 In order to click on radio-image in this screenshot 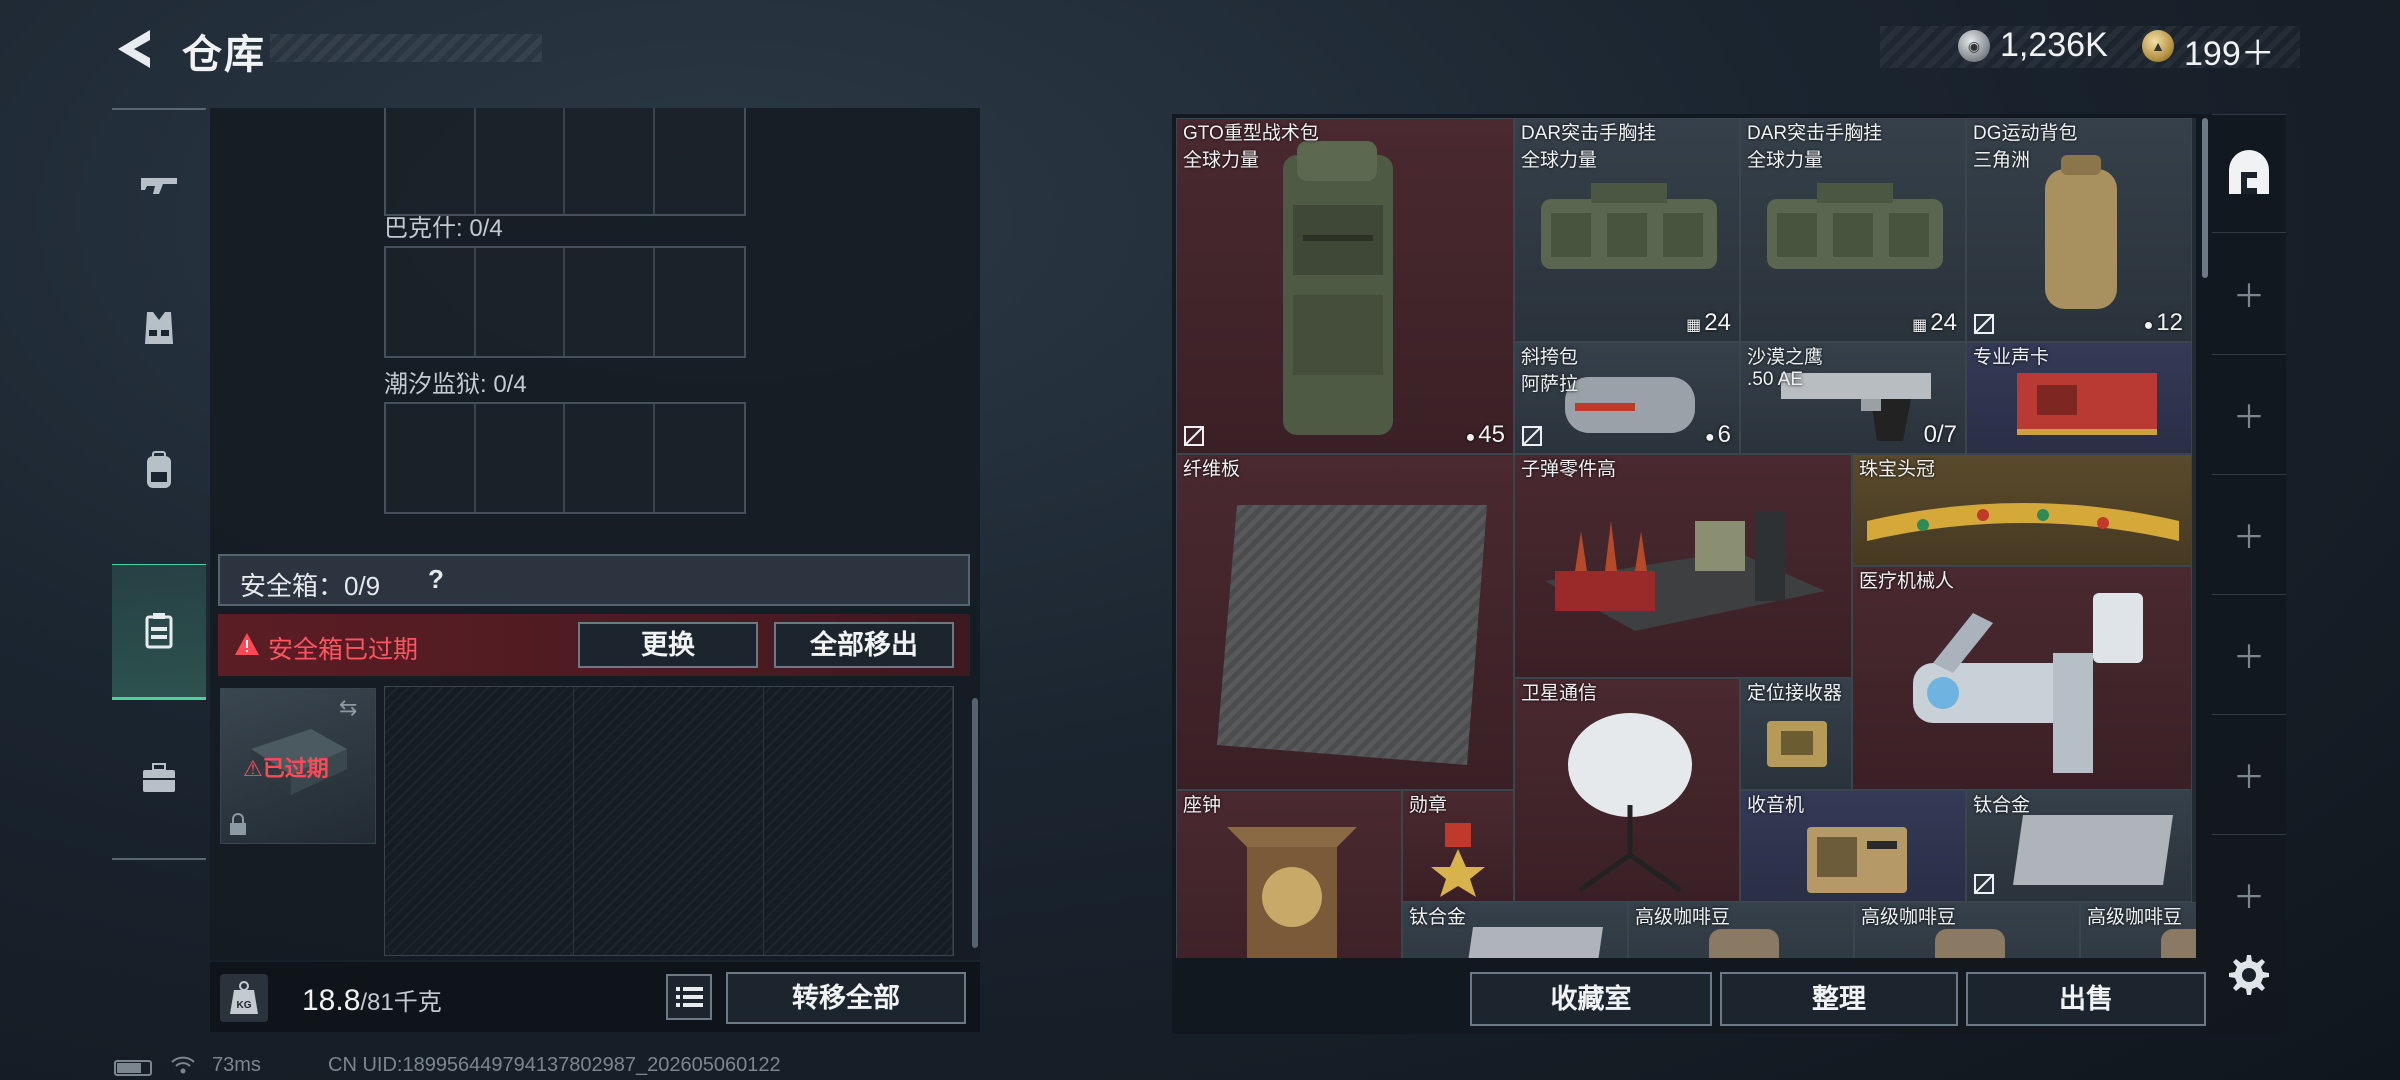, I will do `click(1857, 860)`.